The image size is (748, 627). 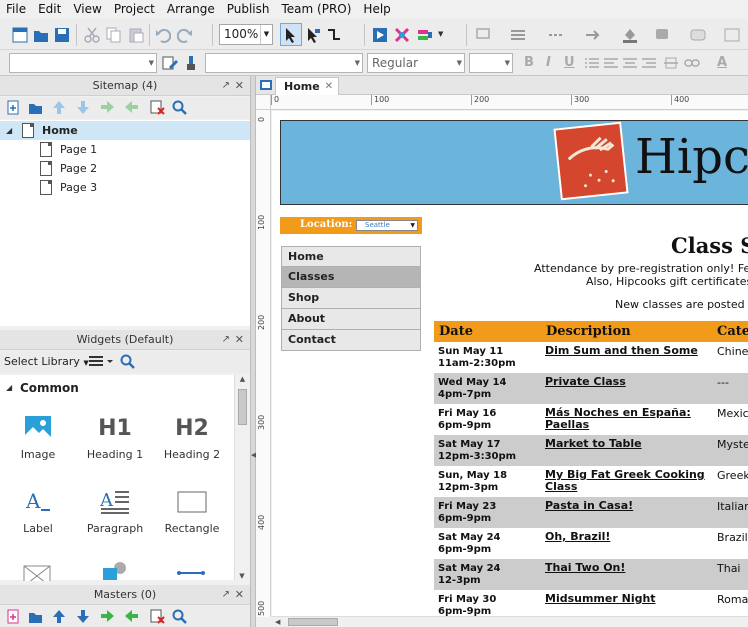 What do you see at coordinates (9, 130) in the screenshot?
I see `expand-icon: ◢` at bounding box center [9, 130].